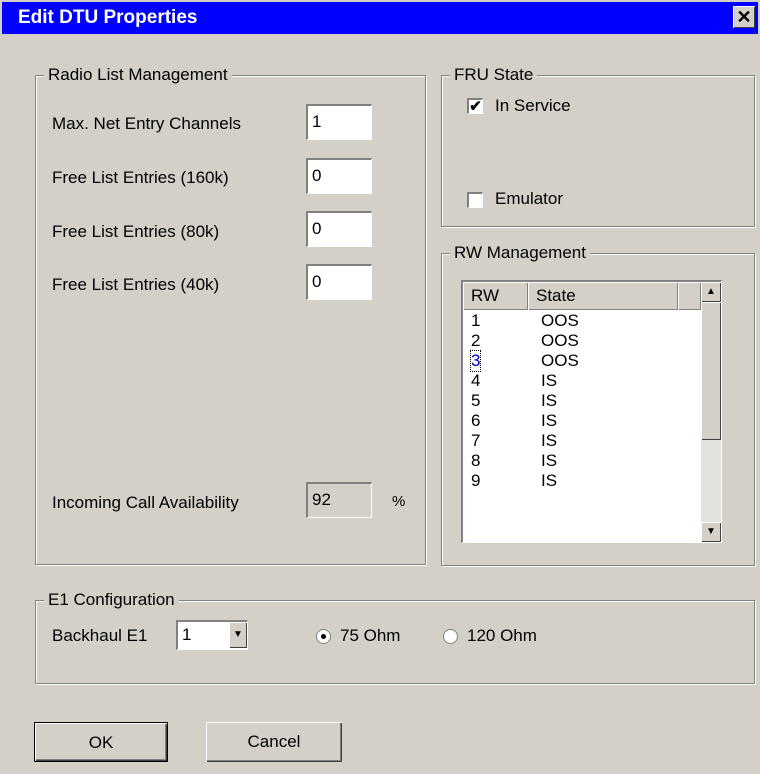 The image size is (760, 774). I want to click on free-40k-input: 0, so click(339, 282).